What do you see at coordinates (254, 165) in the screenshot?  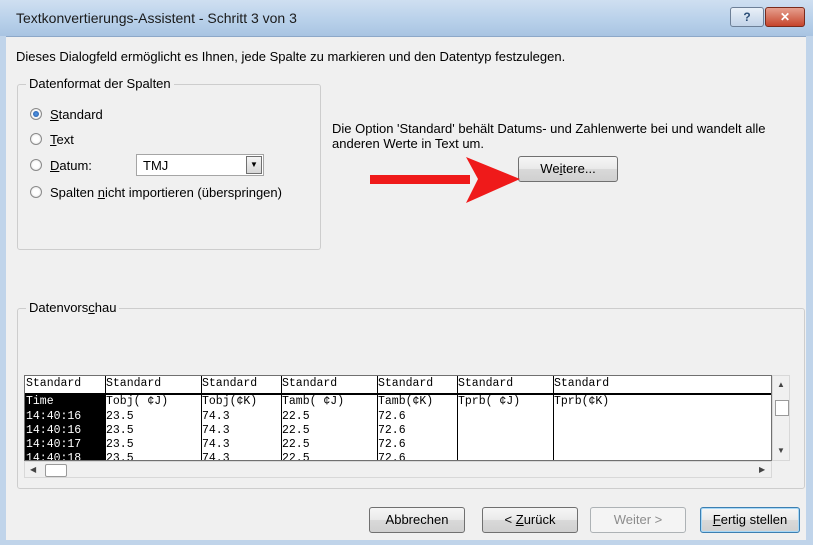 I see `chevron-down-icon: ▼` at bounding box center [254, 165].